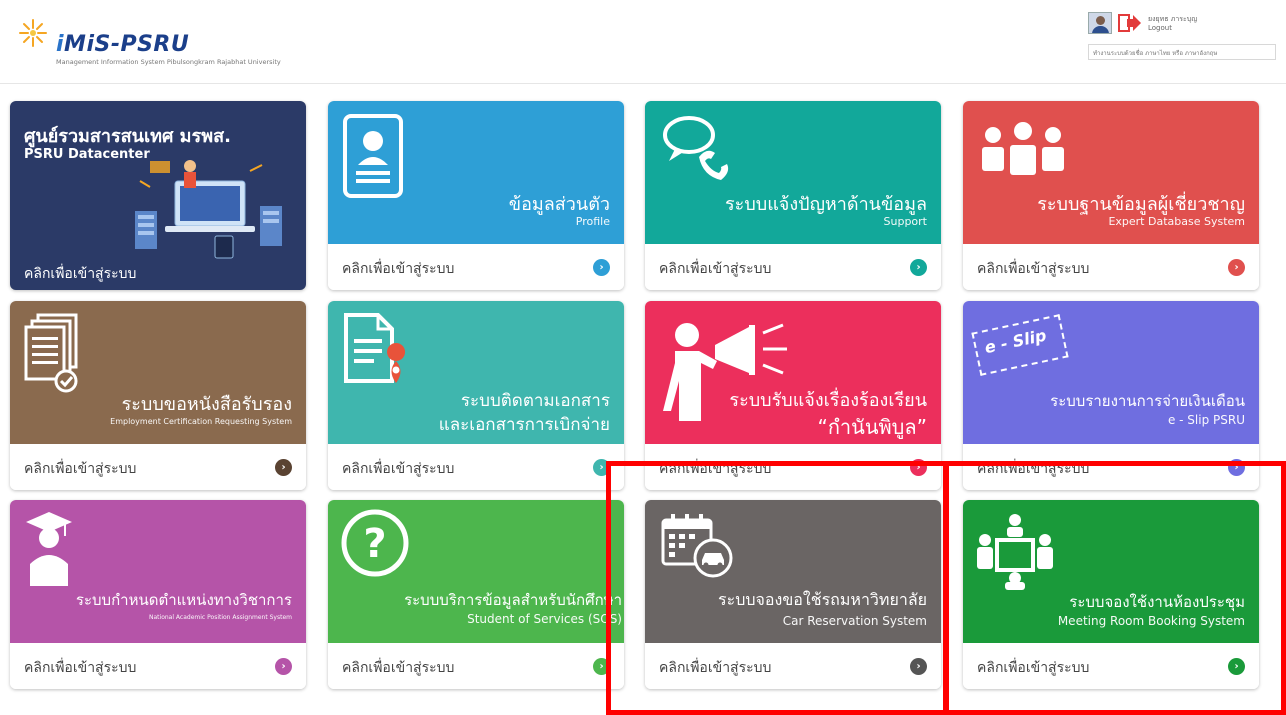  Describe the element at coordinates (793, 172) in the screenshot. I see `tile-banner: ระบบแจ้งปัญหาด้านข้อมูล Support` at that location.